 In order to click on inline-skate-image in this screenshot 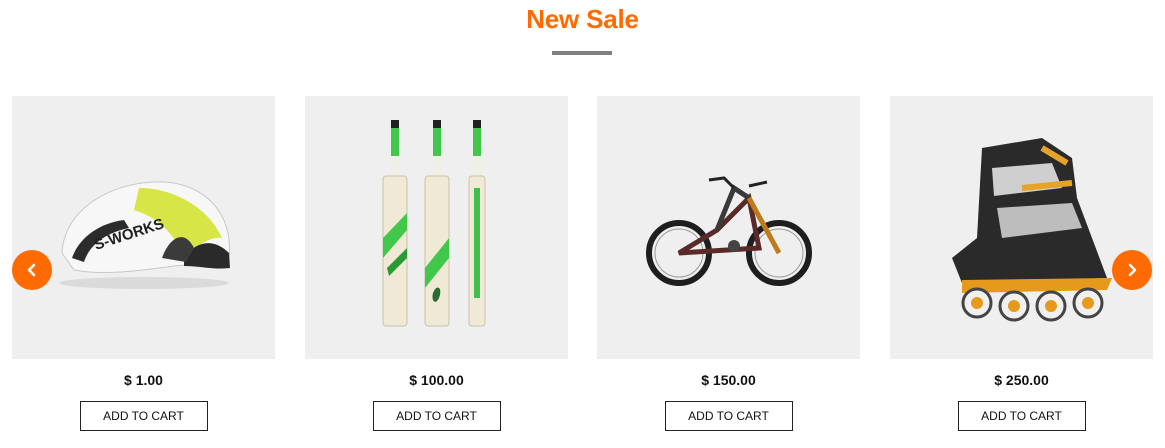, I will do `click(1031, 229)`.